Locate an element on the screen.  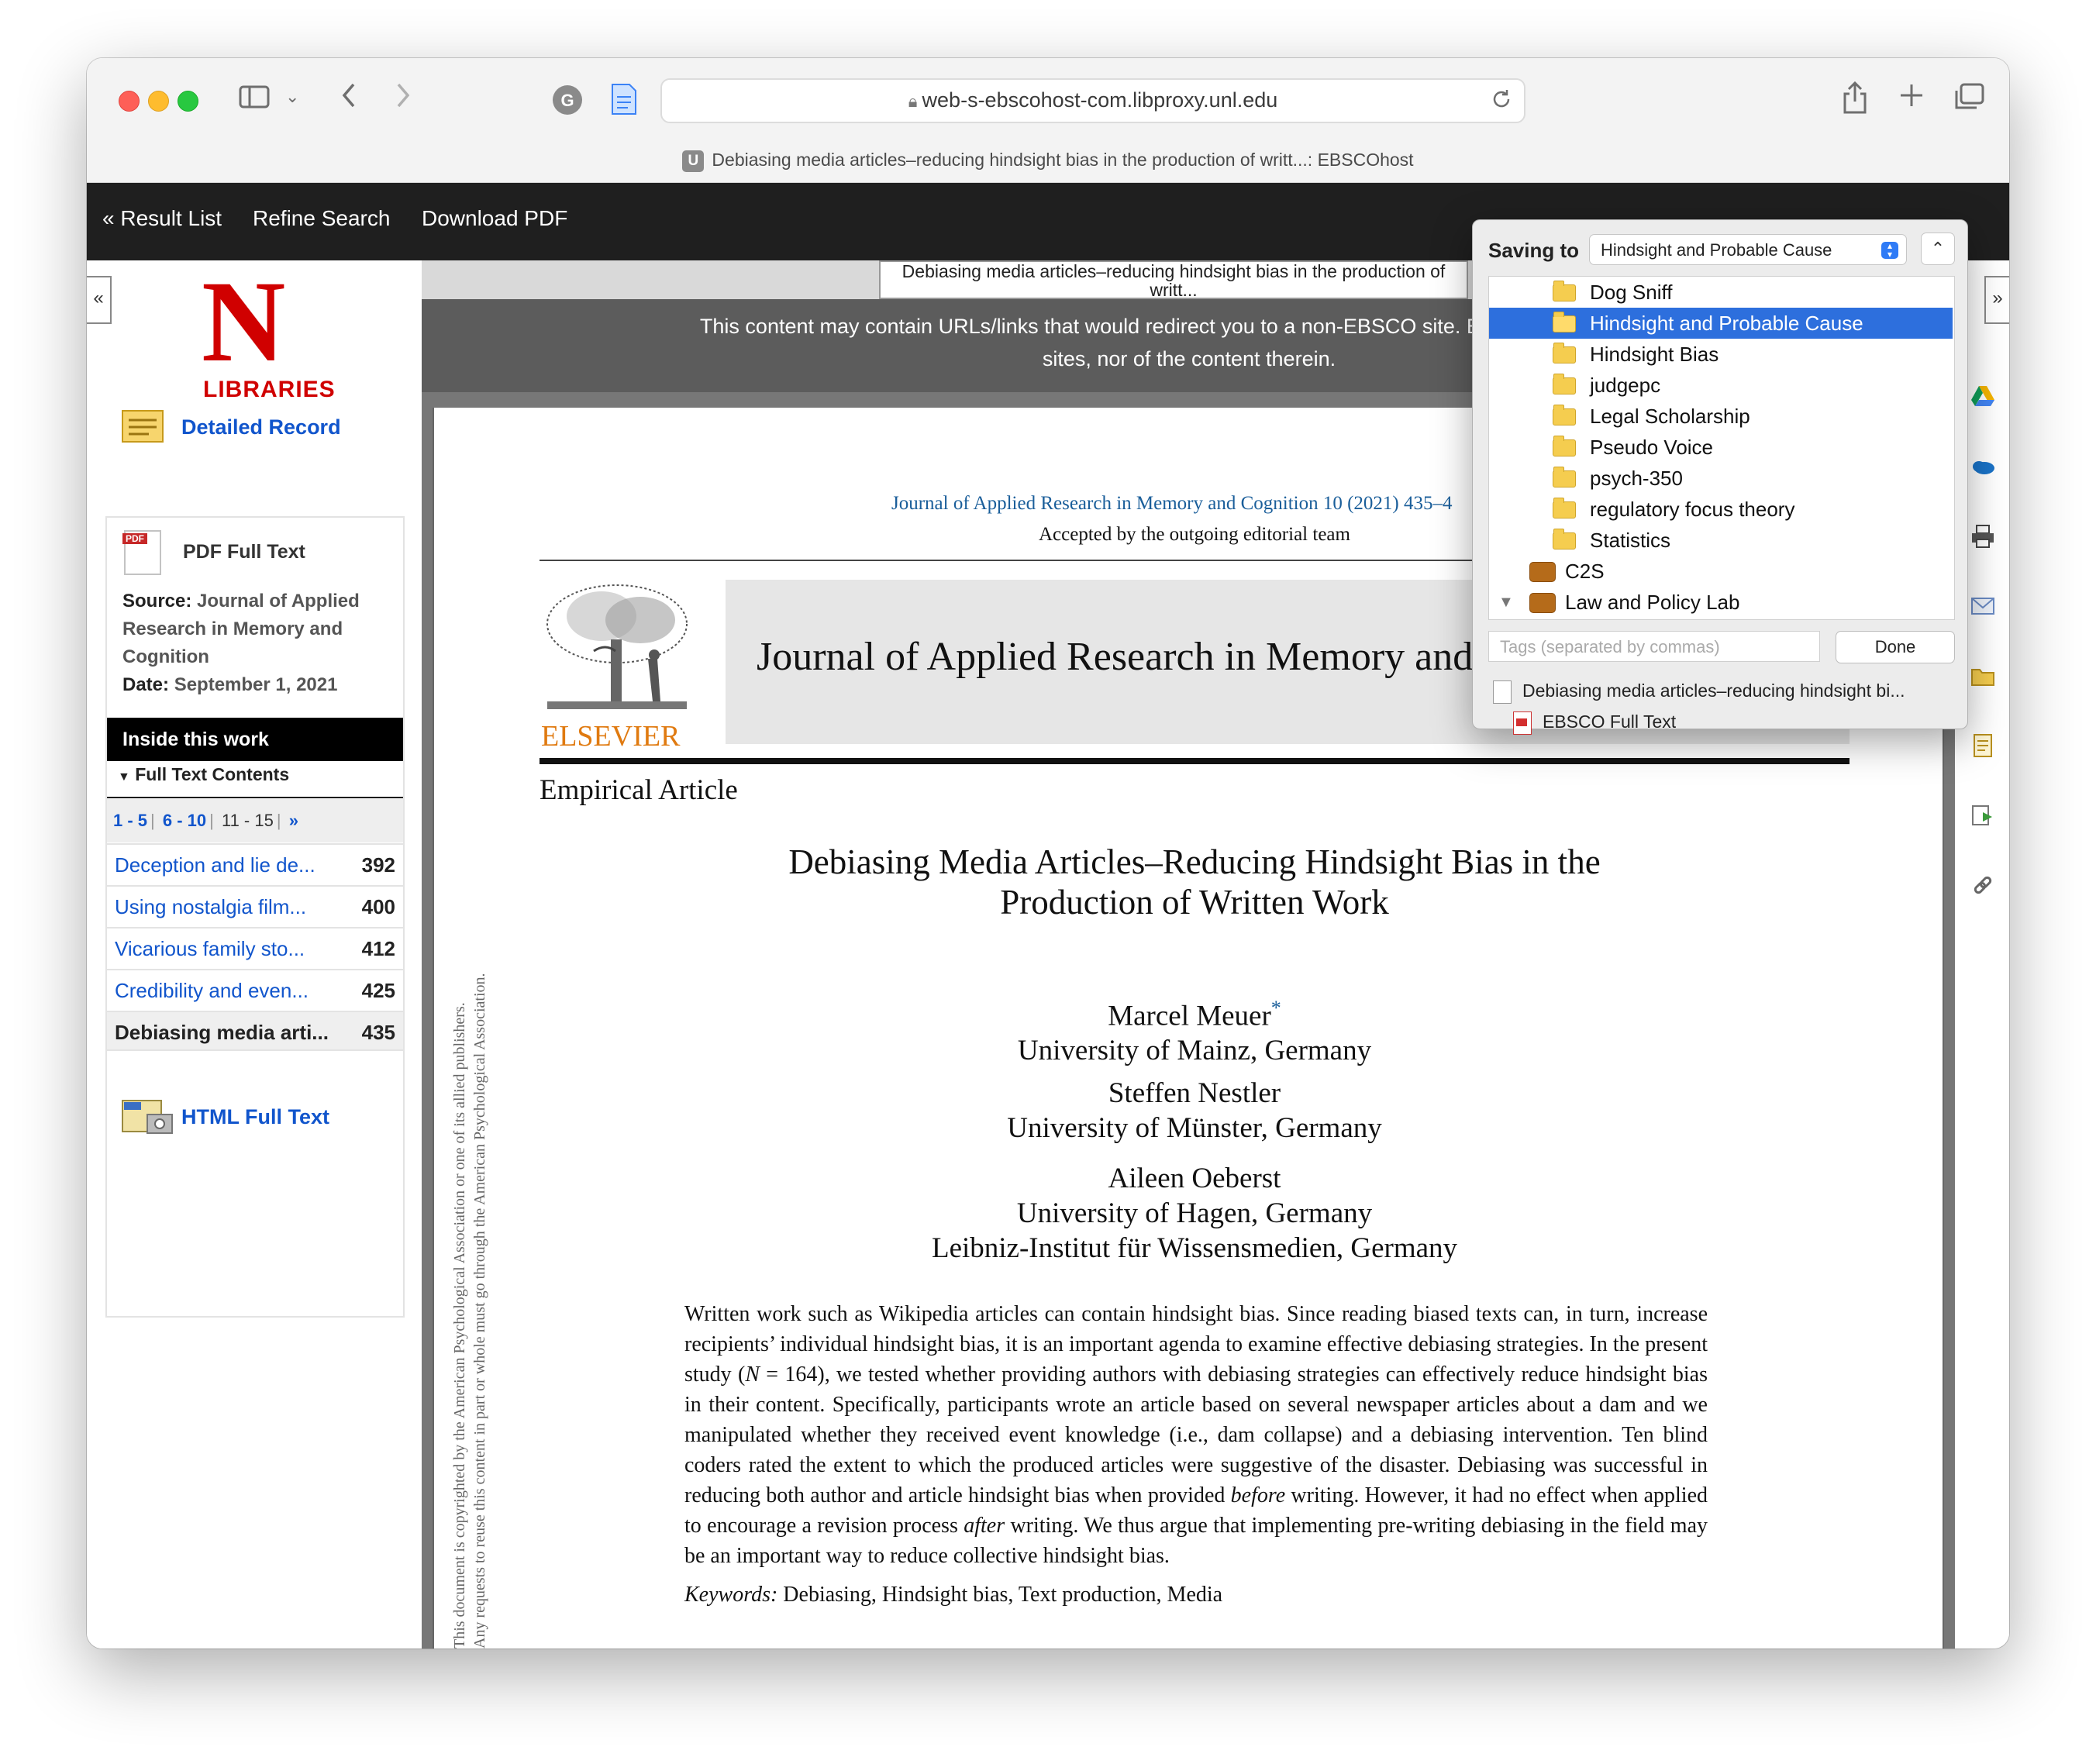
author-affiliation: University of Hagen, Germany is located at coordinates (1194, 1213).